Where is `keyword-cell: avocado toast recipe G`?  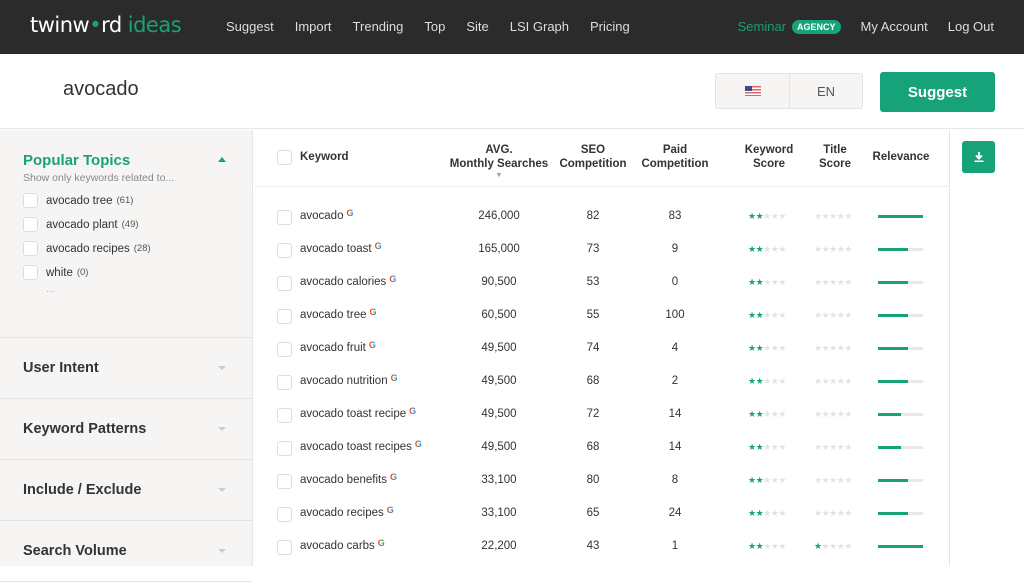 keyword-cell: avocado toast recipe G is located at coordinates (358, 413).